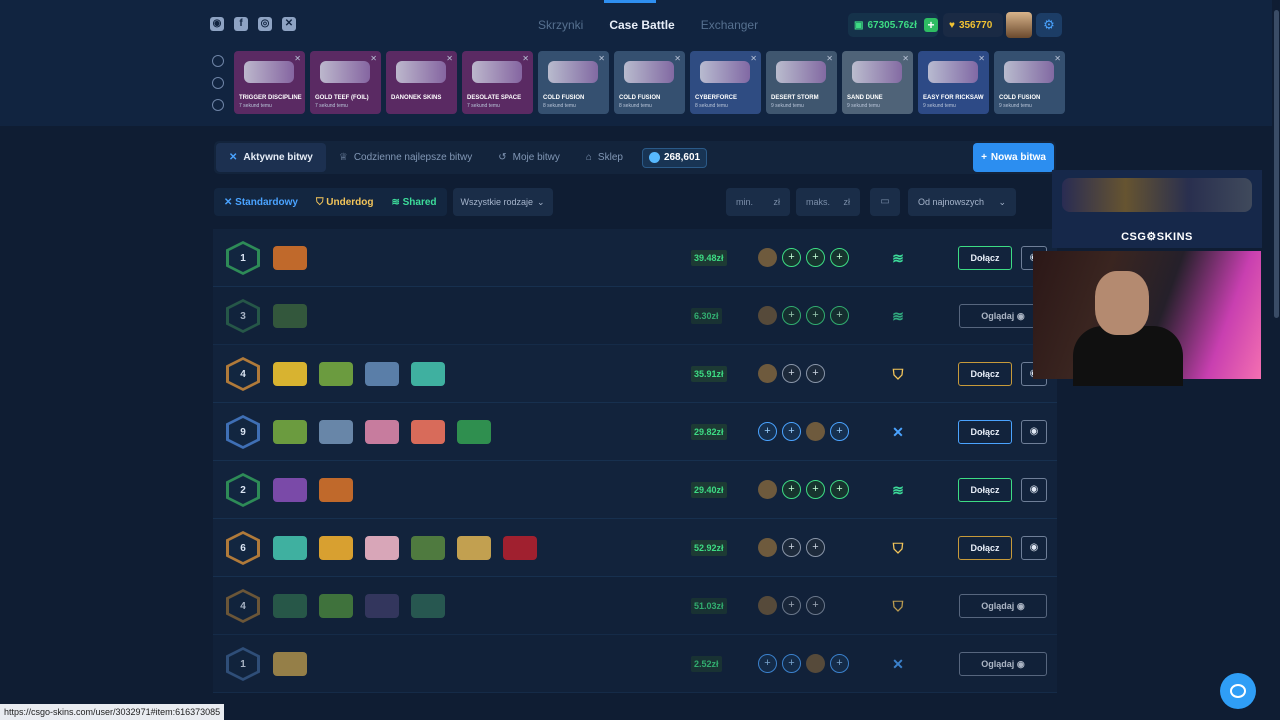 The height and width of the screenshot is (720, 1280). Describe the element at coordinates (706, 316) in the screenshot. I see `battle-value: 6.30zł` at that location.